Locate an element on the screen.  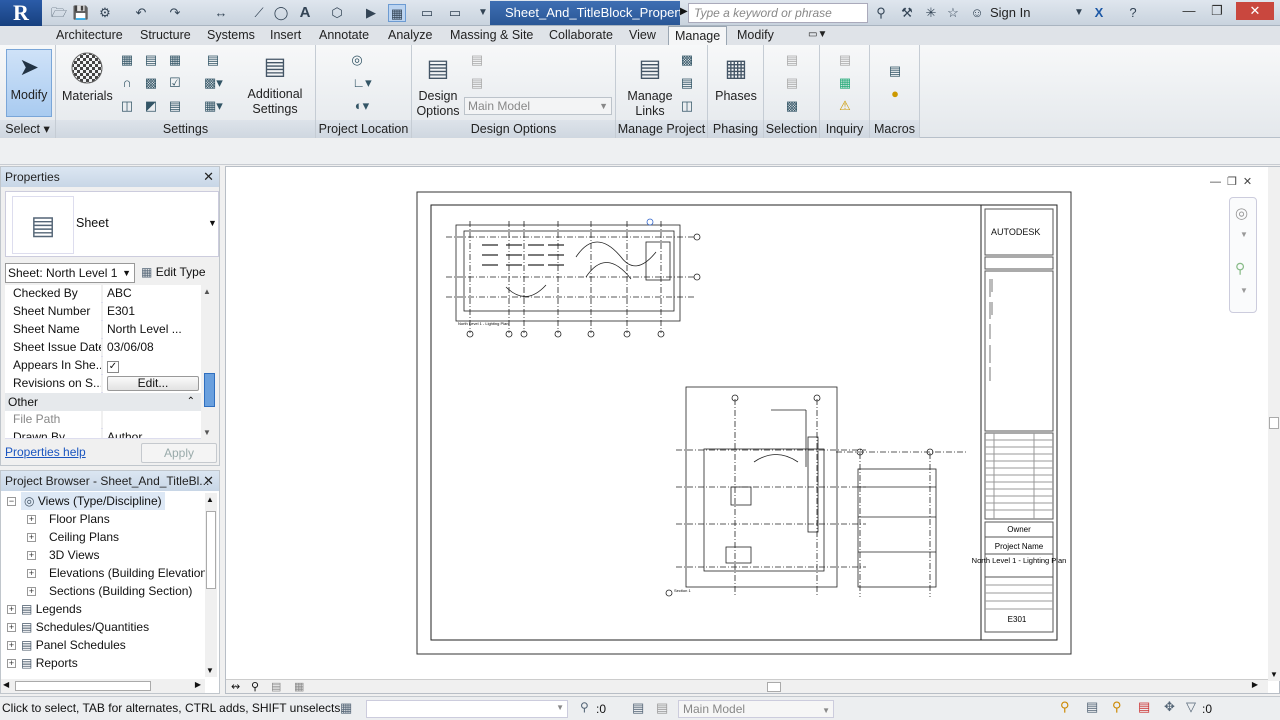
thin-lines-icon: ▦ is located at coordinates (397, 13).